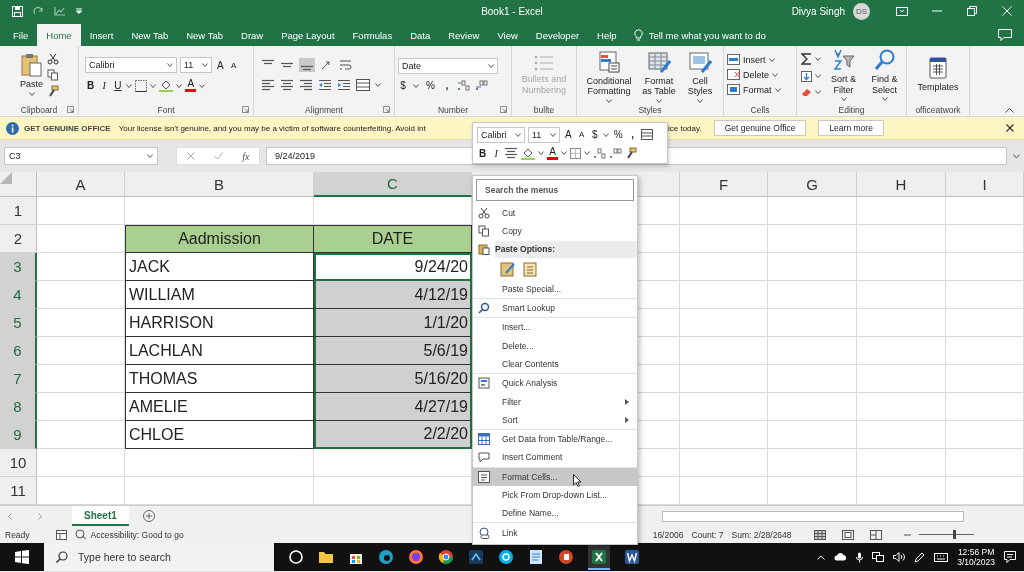 The height and width of the screenshot is (572, 1024). Describe the element at coordinates (851, 109) in the screenshot. I see `group-label: Editing` at that location.